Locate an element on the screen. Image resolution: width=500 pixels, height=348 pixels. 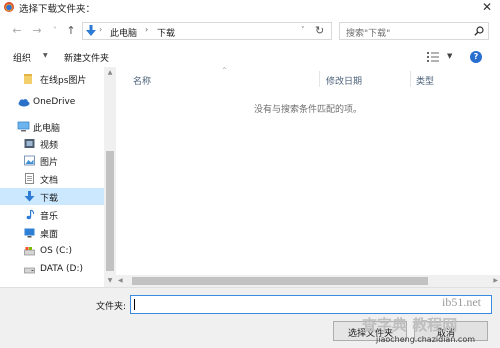
organize-dropdown-icon: ▼ is located at coordinates (45, 55).